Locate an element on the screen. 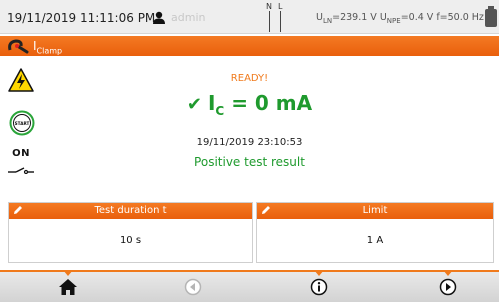  limit-label: Limit is located at coordinates (375, 210).